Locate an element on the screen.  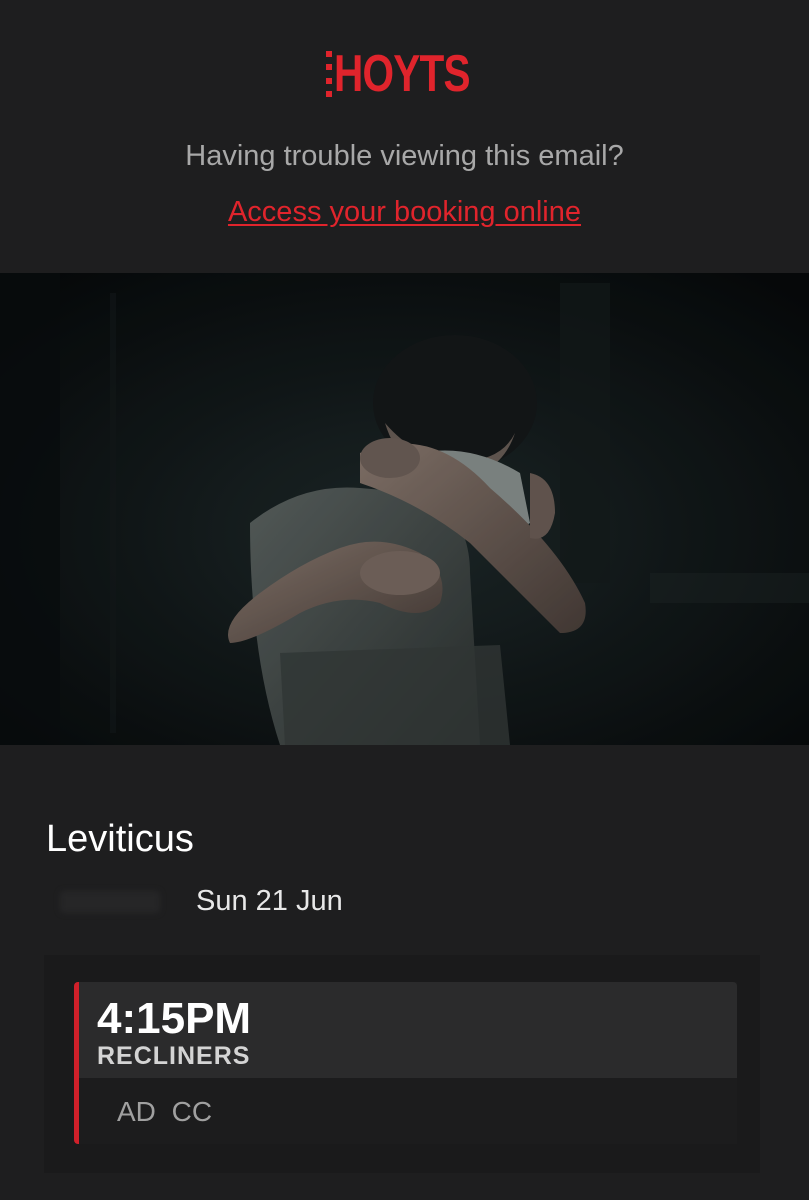
hoyts-logo: HOYTS is located at coordinates (417, 74).